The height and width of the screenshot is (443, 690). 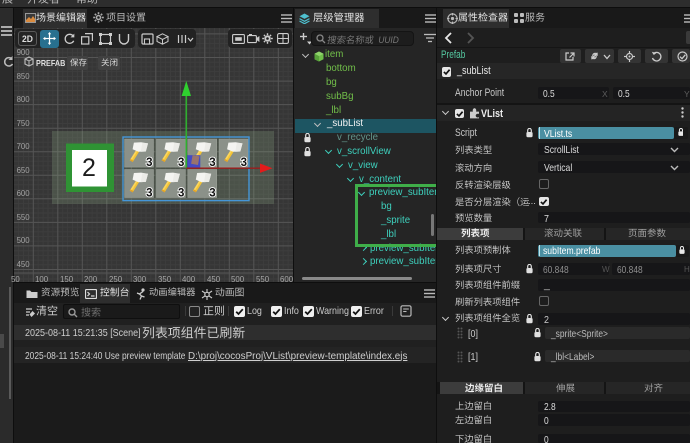 I want to click on svg-text: 2, so click(x=89, y=168).